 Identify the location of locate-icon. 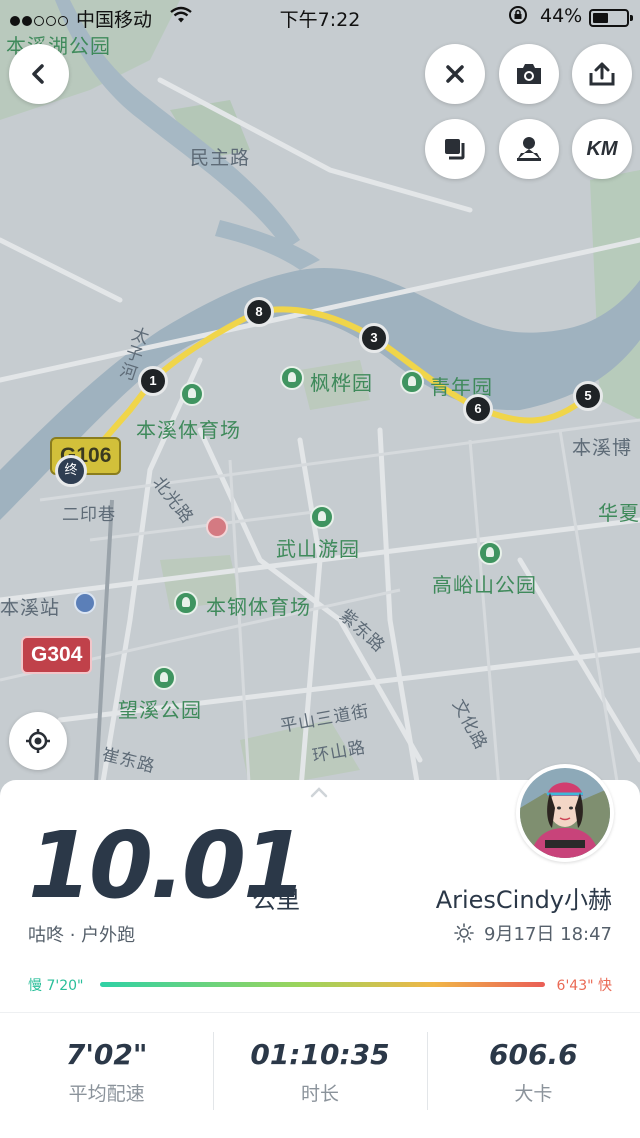
(38, 741).